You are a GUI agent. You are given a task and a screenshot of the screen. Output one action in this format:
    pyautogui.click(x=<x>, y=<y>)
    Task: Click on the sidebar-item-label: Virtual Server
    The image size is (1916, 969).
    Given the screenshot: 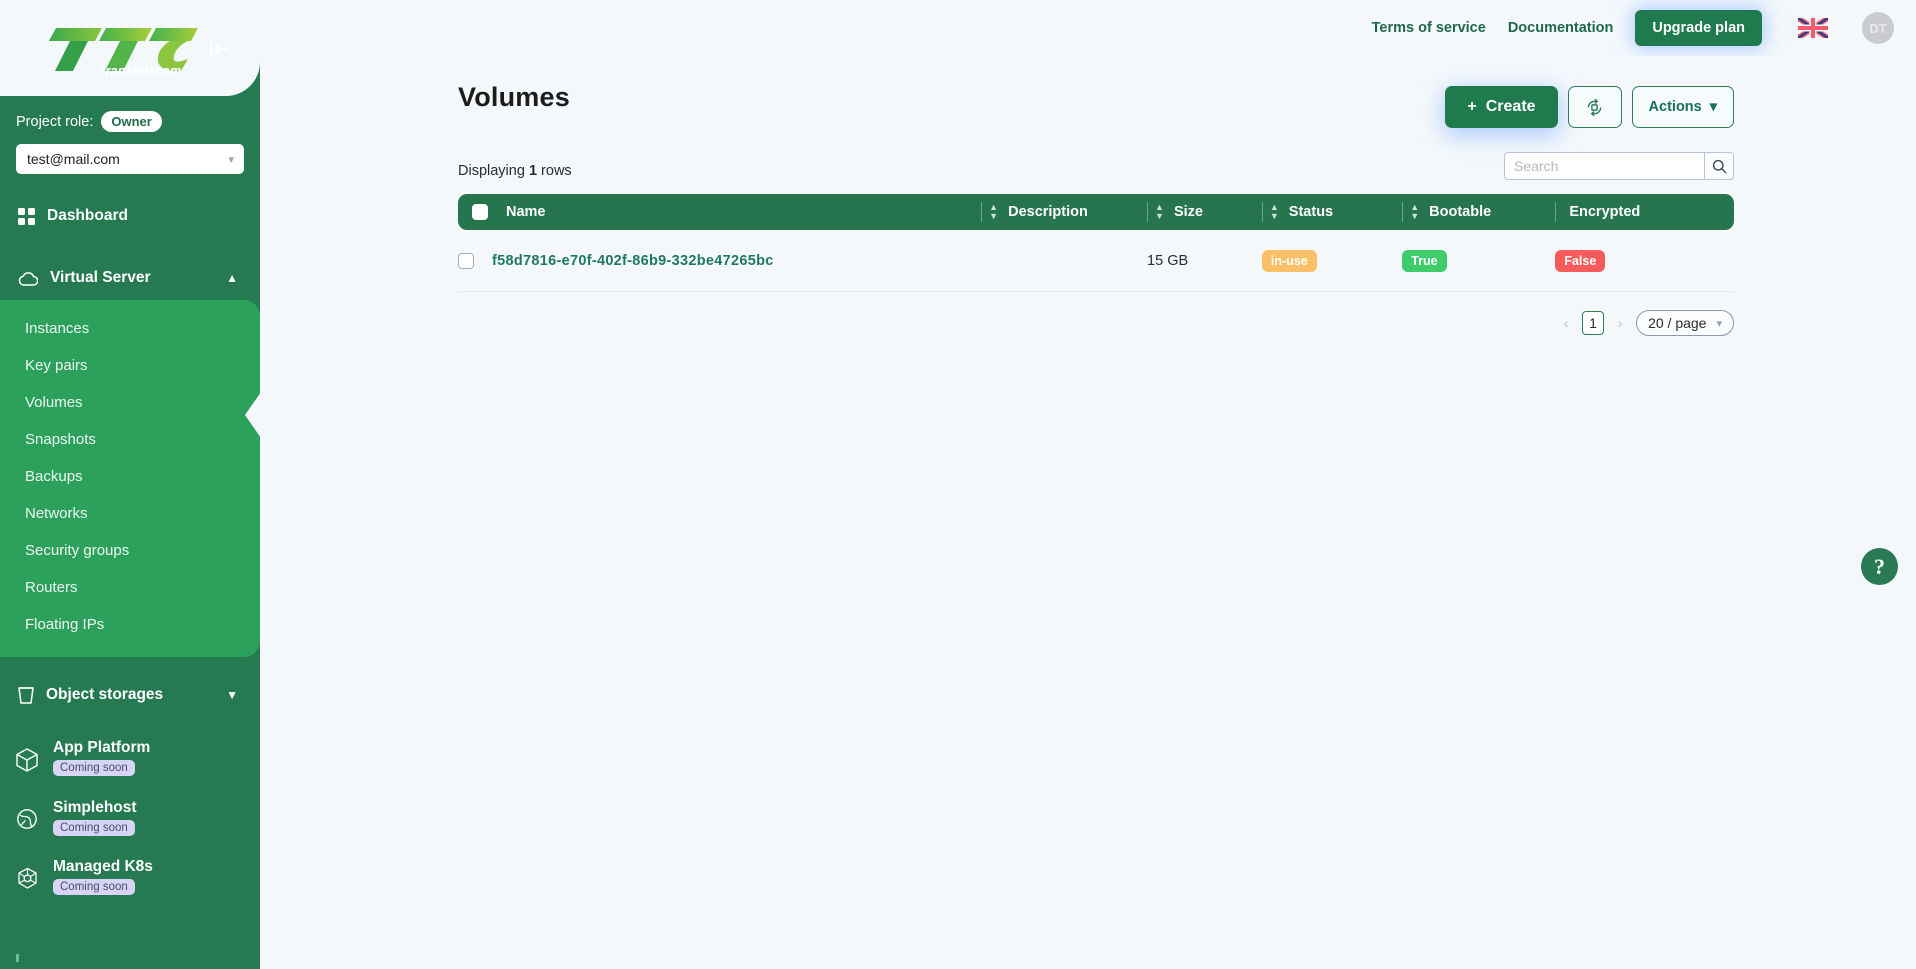 What is the action you would take?
    pyautogui.click(x=100, y=277)
    